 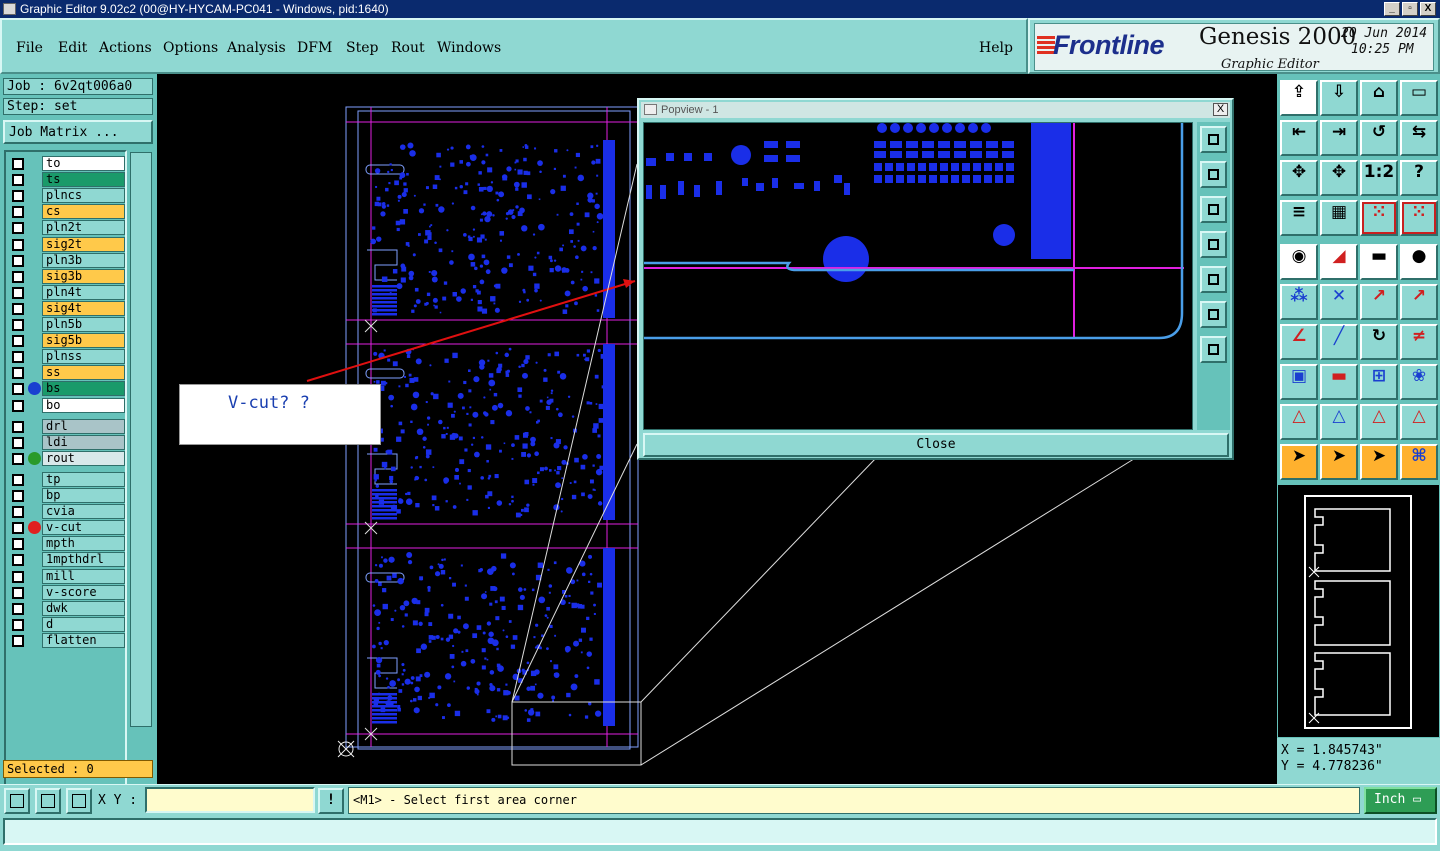 I want to click on layer-row-ts: ts, so click(x=68, y=180).